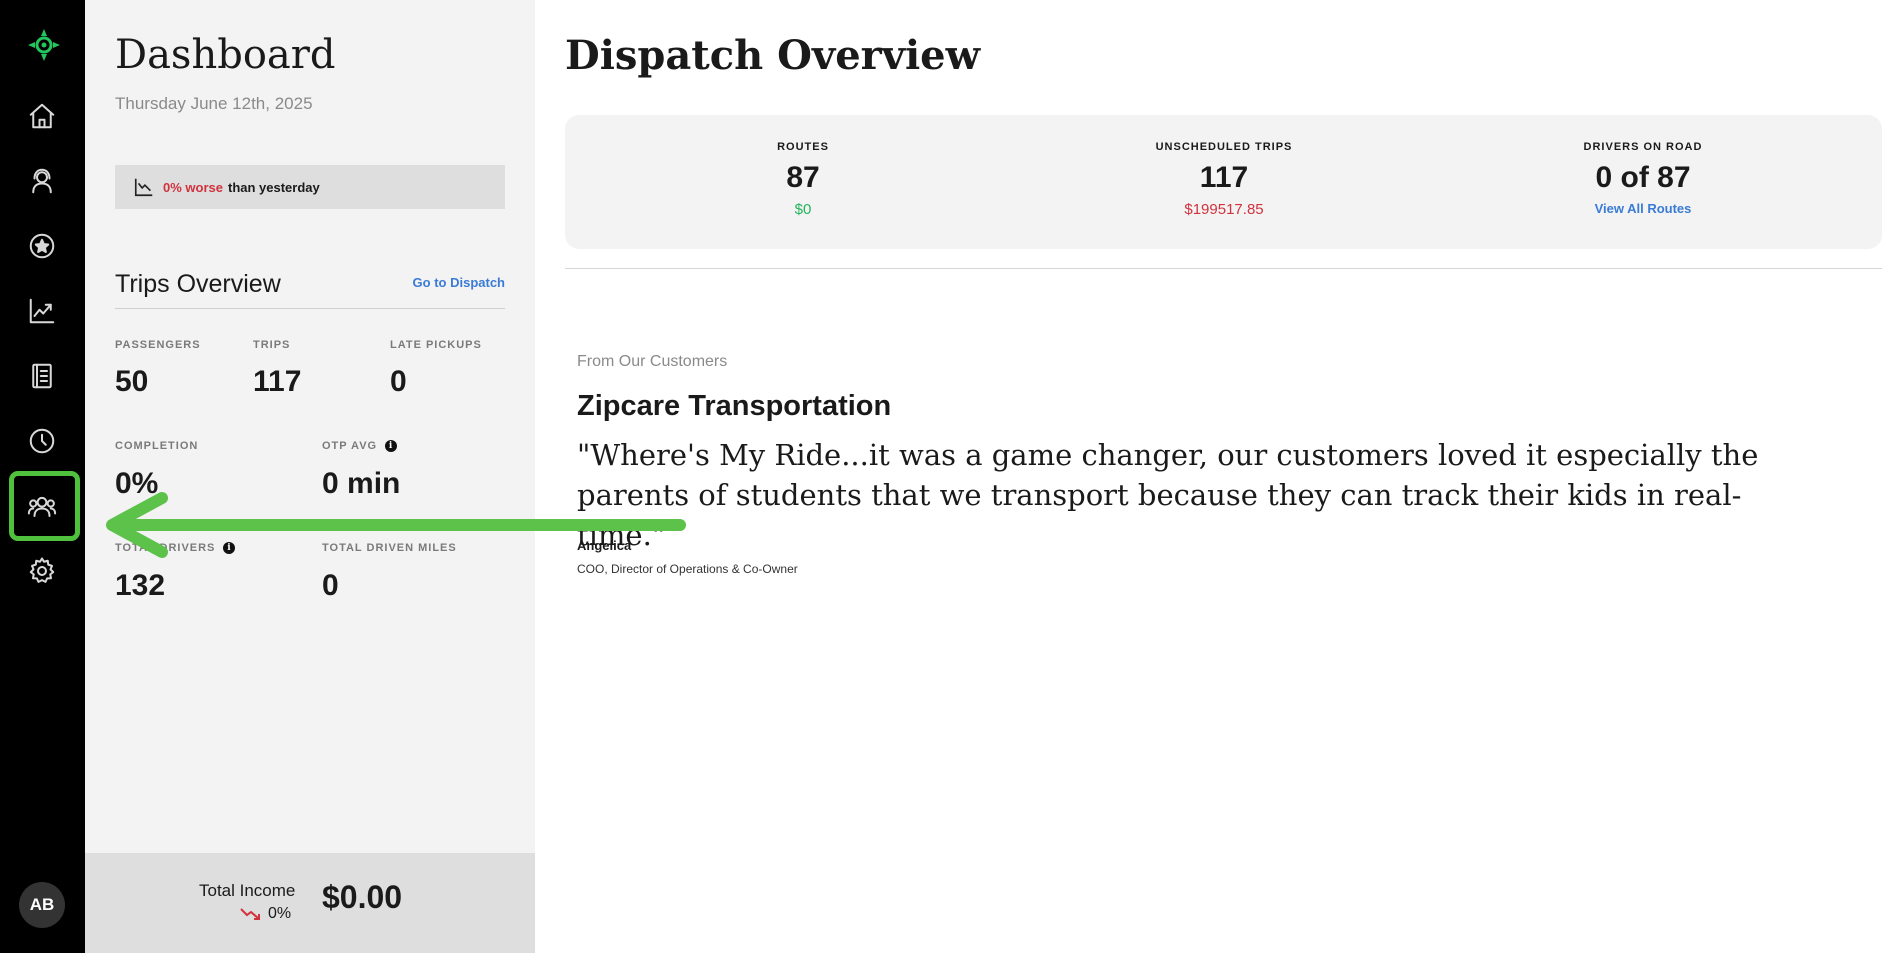  I want to click on routes-value: 87, so click(803, 177).